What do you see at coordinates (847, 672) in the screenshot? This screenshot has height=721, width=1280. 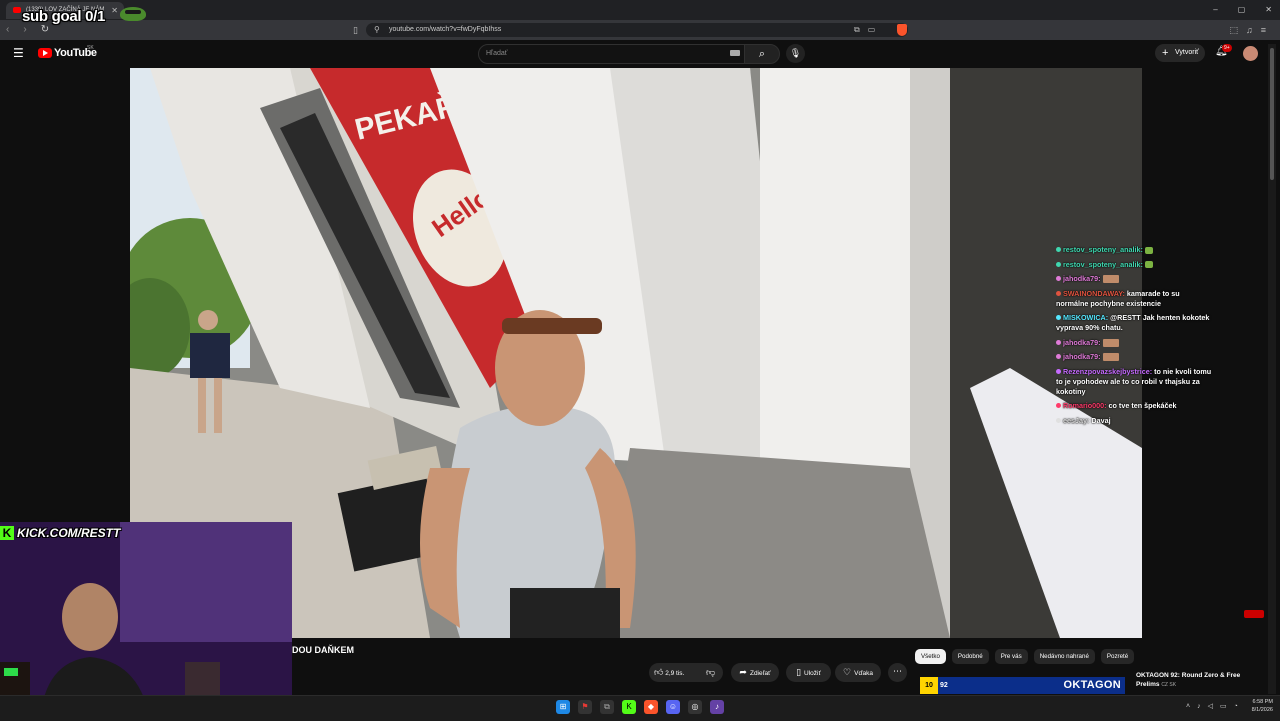 I see `heart-dollar-icon: ♡` at bounding box center [847, 672].